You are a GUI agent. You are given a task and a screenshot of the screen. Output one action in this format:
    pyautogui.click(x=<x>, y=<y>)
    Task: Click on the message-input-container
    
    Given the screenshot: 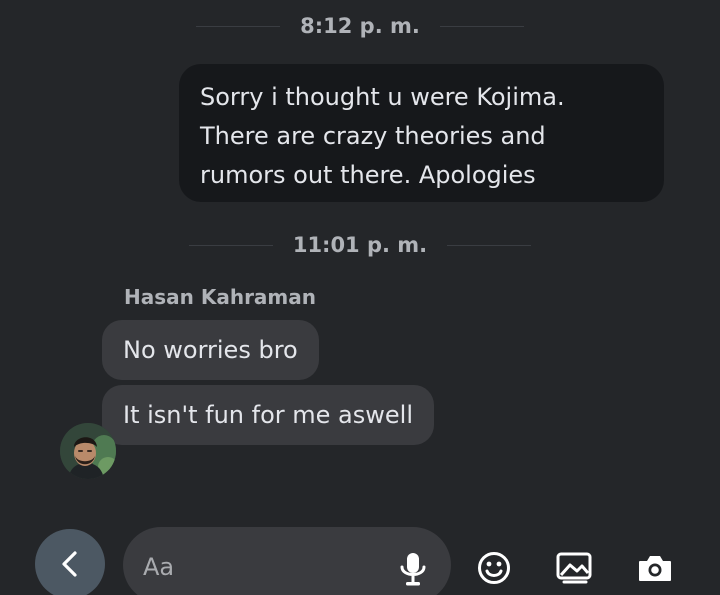 What is the action you would take?
    pyautogui.click(x=287, y=561)
    